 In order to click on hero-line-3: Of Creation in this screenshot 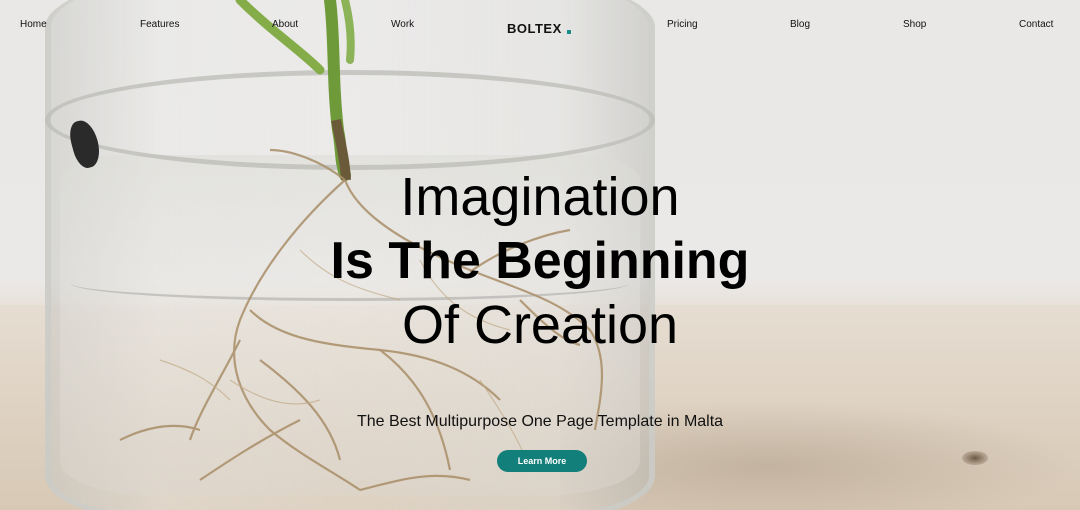, I will do `click(540, 325)`.